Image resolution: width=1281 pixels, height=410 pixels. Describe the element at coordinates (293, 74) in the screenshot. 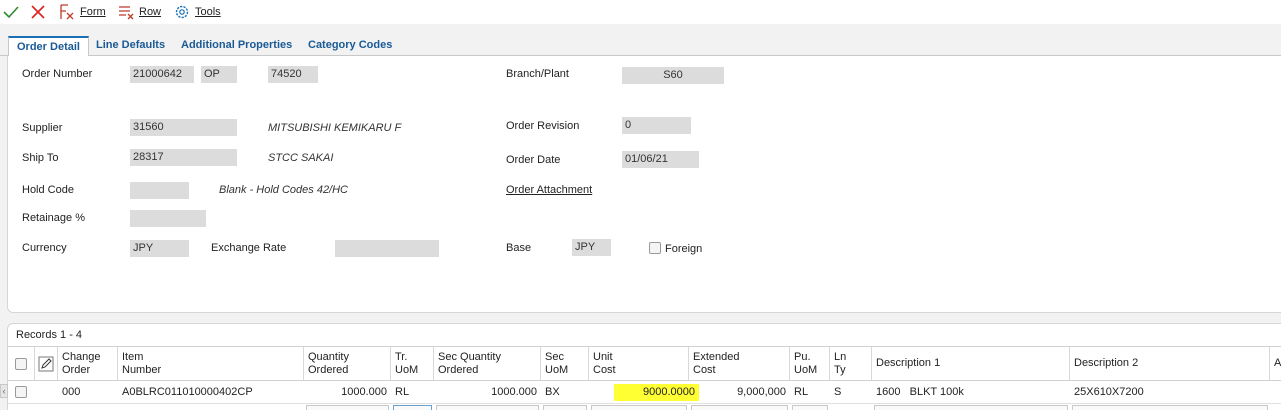

I see `order-company-field: 74520` at that location.